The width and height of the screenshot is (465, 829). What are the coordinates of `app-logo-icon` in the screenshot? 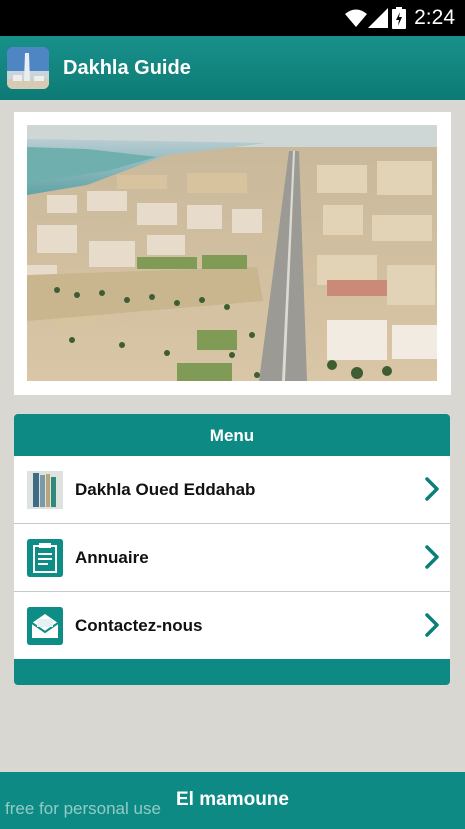 It's located at (28, 68).